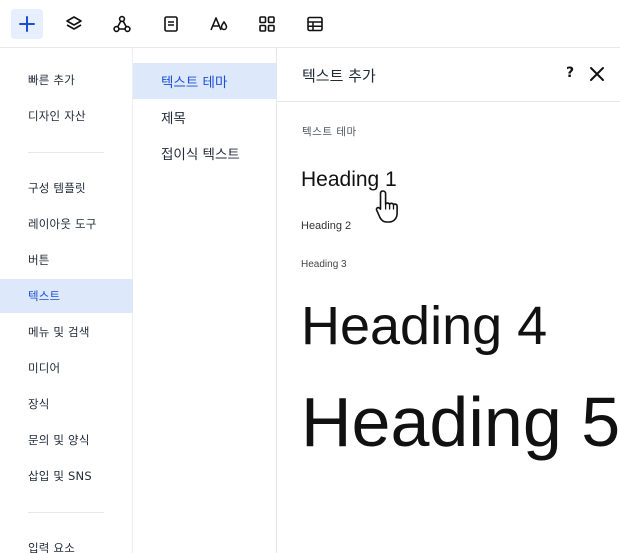 The image size is (620, 553). I want to click on sidebar-item-label: 입력 요소, so click(51, 547).